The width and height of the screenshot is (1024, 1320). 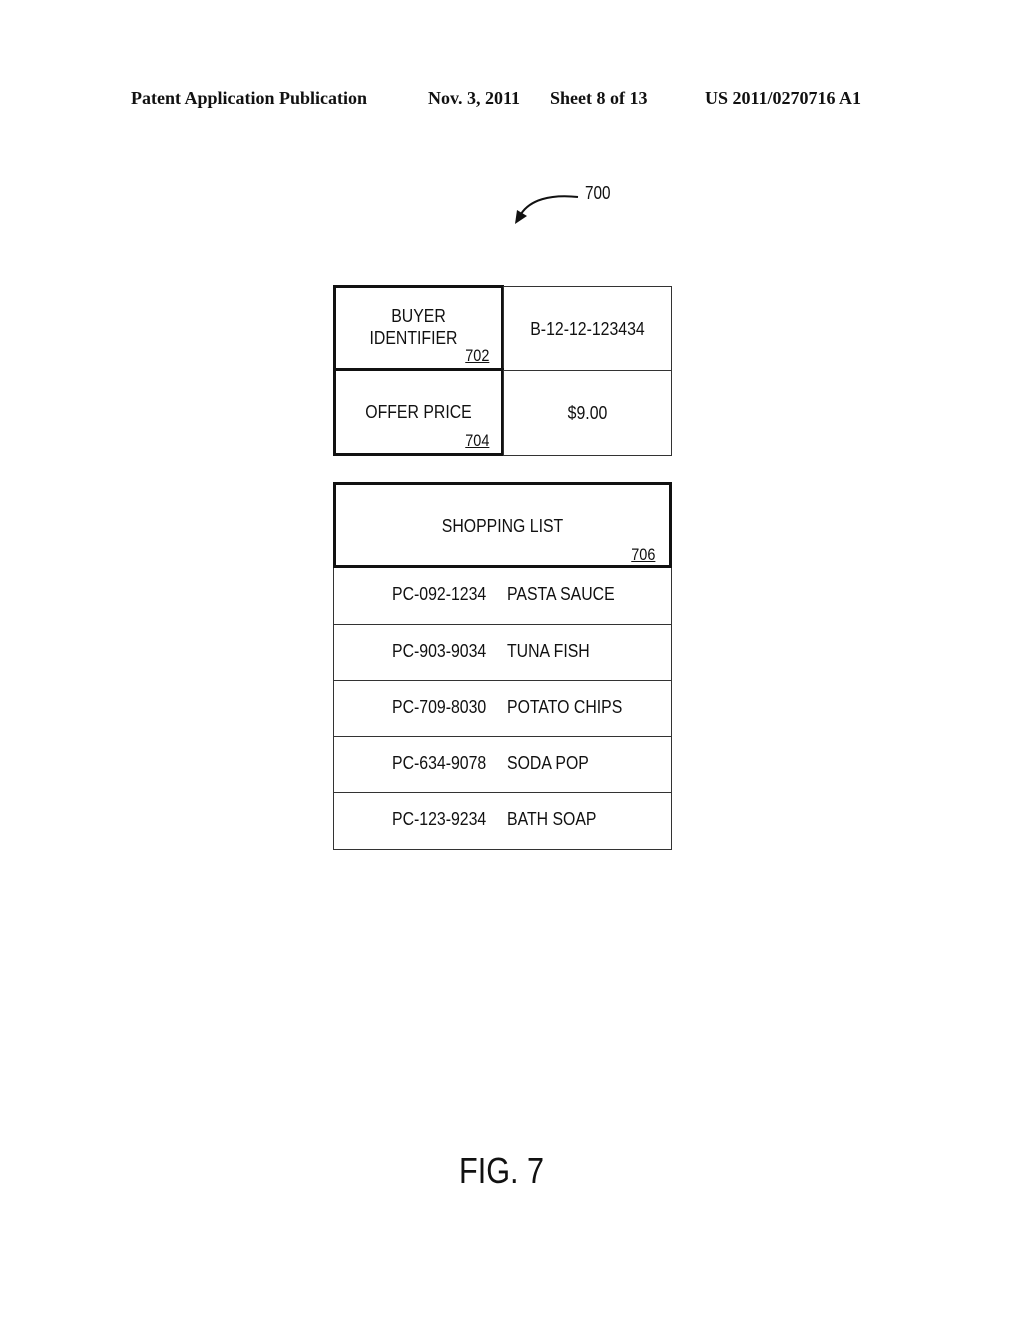 I want to click on shopping-list-header: SHOPPING LIST 706, so click(x=502, y=525).